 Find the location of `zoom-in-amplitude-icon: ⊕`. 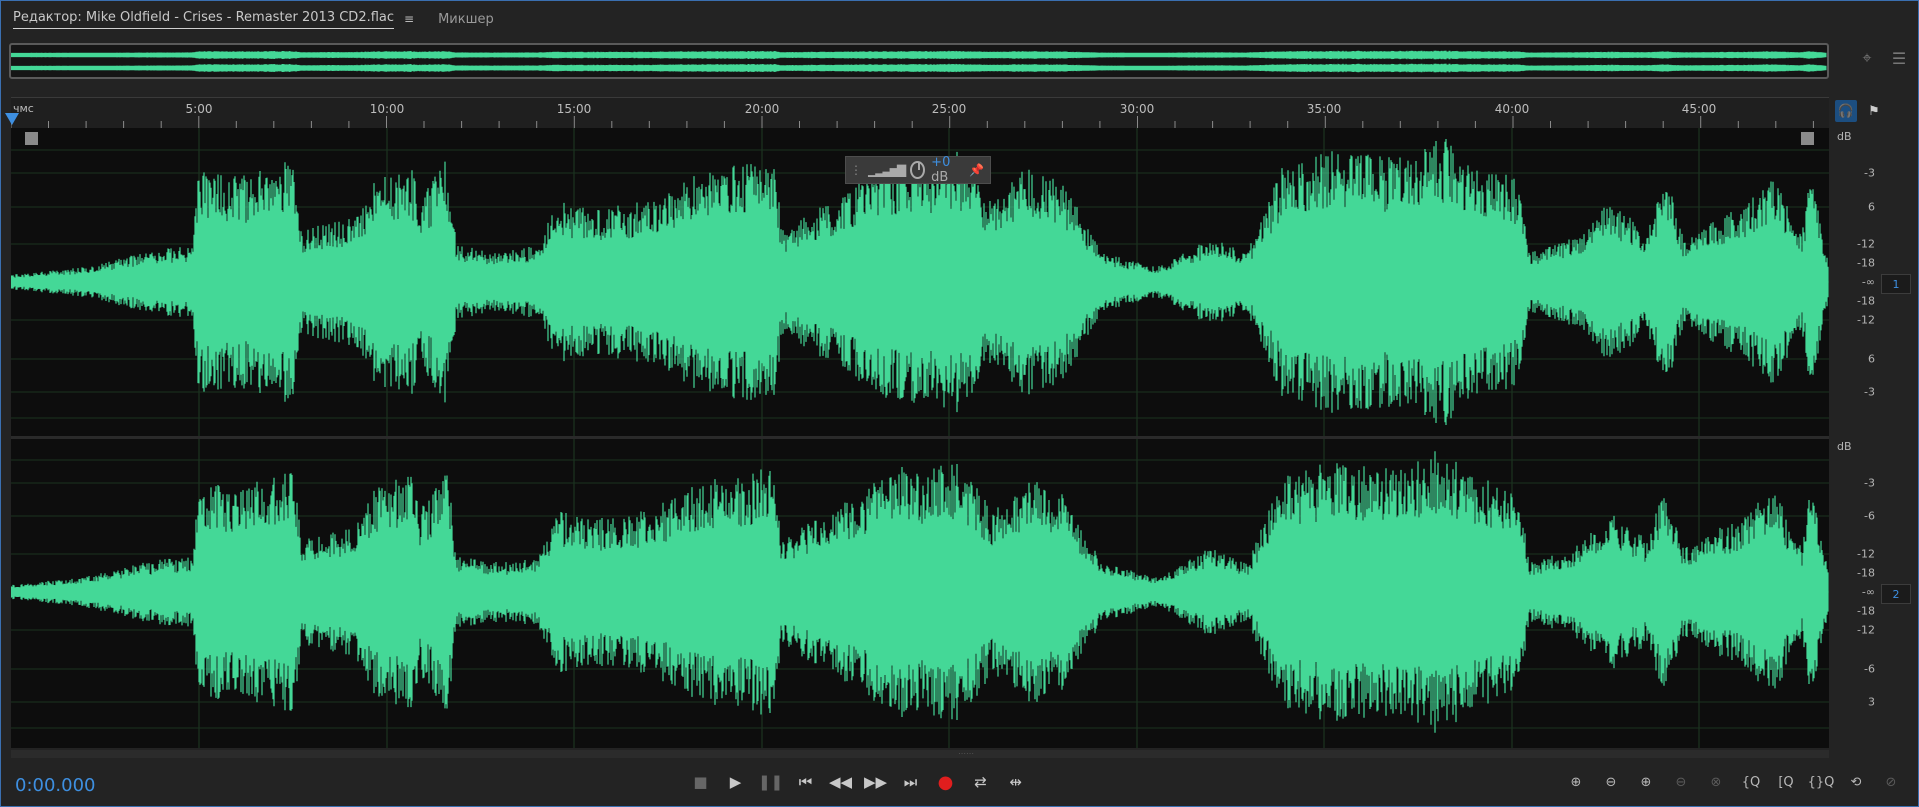

zoom-in-amplitude-icon: ⊕ is located at coordinates (1576, 782).